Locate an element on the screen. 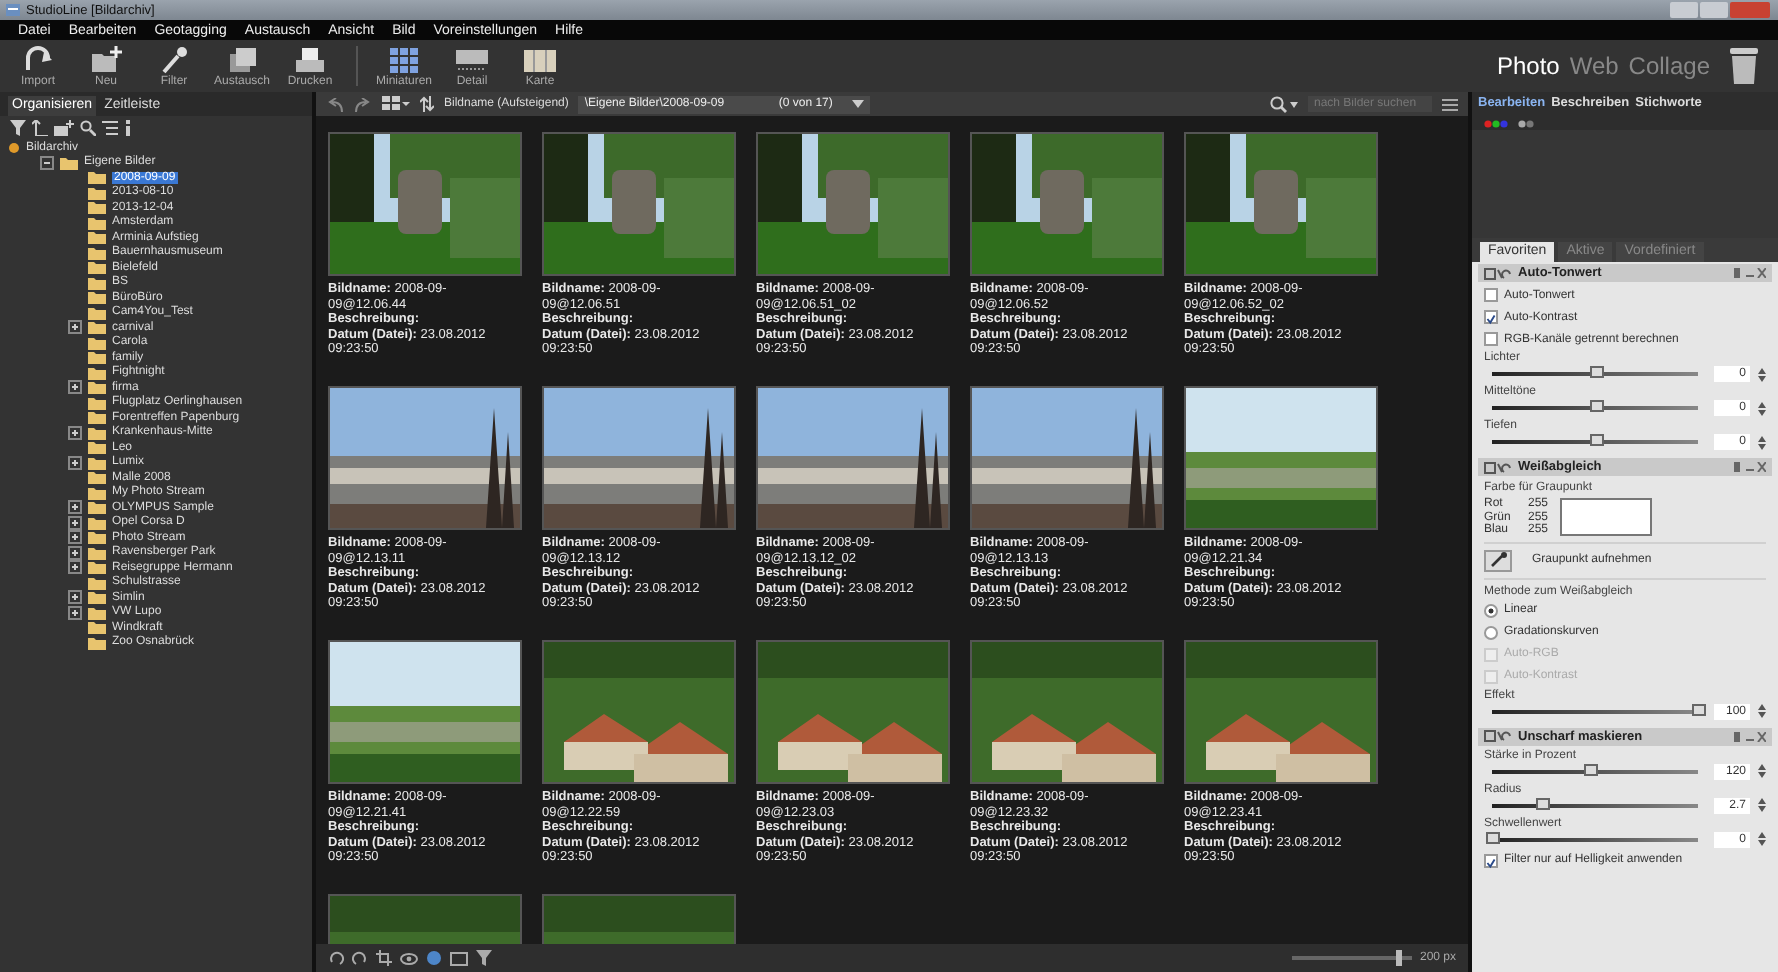 The height and width of the screenshot is (972, 1778). sort-arrows-icon is located at coordinates (427, 104).